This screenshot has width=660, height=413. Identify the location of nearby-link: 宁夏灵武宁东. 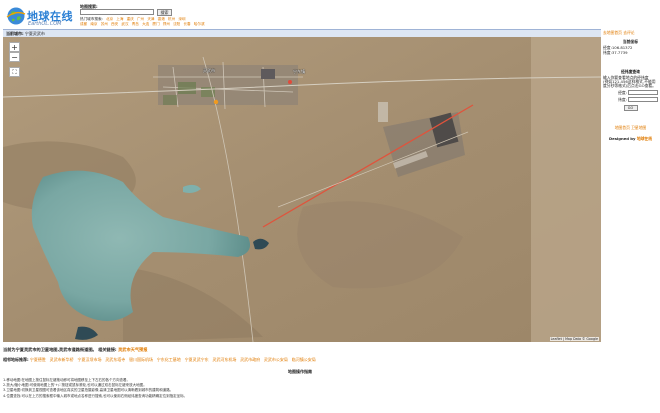
(197, 359).